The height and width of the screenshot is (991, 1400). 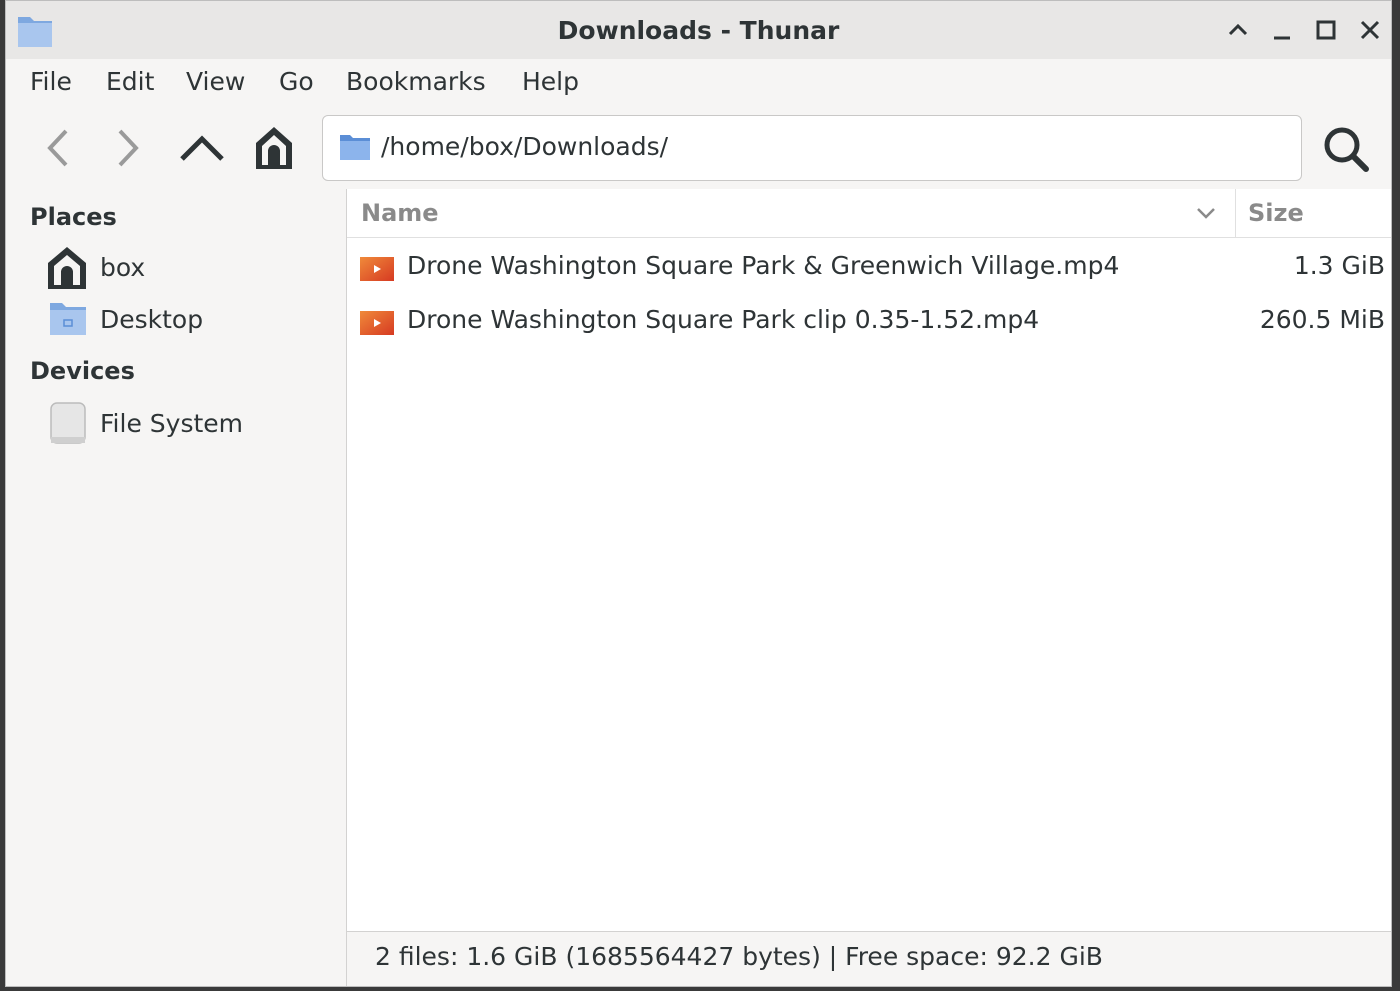 I want to click on devices-heading: Devices, so click(x=82, y=371).